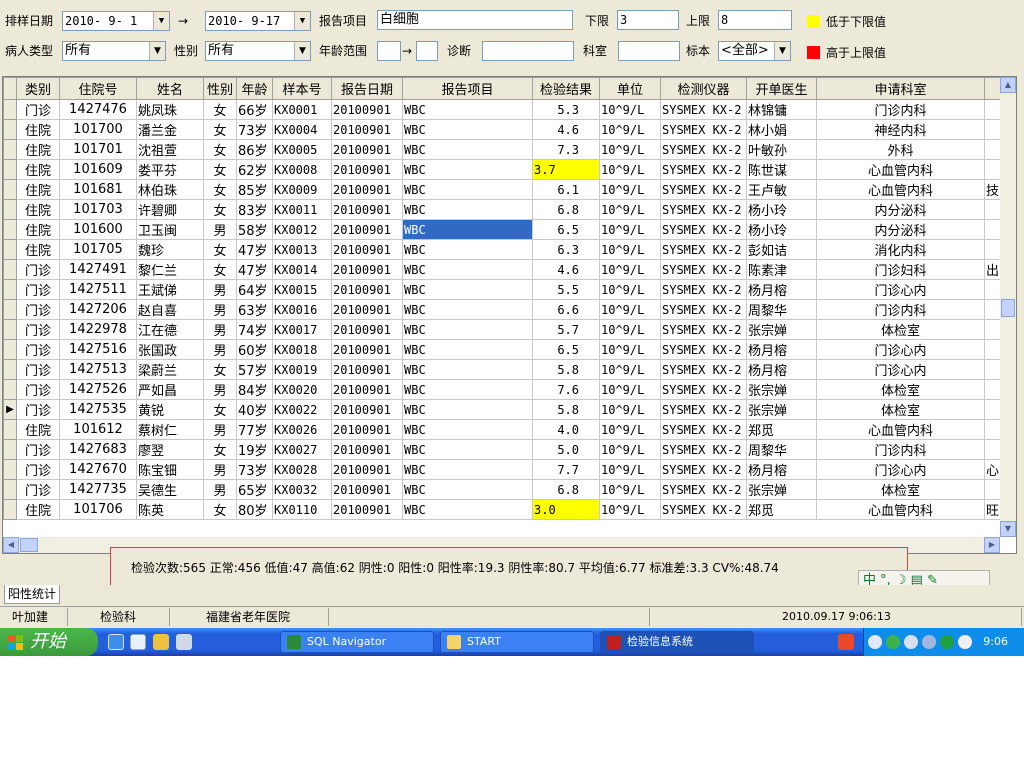  What do you see at coordinates (254, 329) in the screenshot?
I see `cell-age: 74岁` at bounding box center [254, 329].